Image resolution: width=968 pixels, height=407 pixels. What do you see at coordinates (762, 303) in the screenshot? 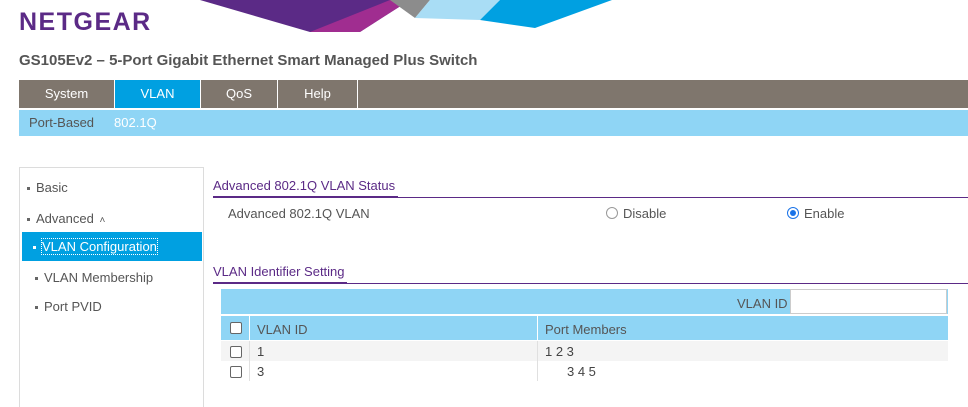
I see `vlan-id-search-label: VLAN ID` at bounding box center [762, 303].